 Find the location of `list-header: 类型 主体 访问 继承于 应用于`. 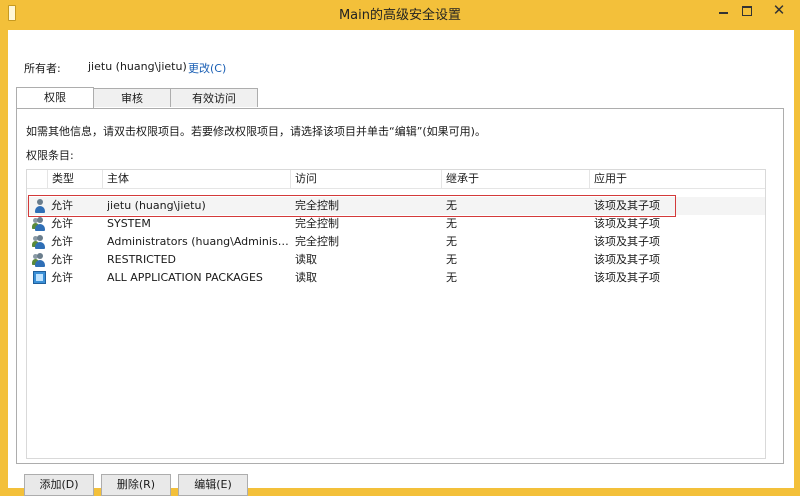

list-header: 类型 主体 访问 继承于 应用于 is located at coordinates (396, 179).